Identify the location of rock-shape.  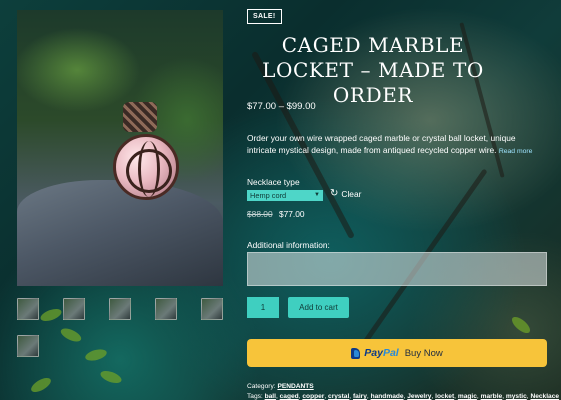
(120, 233).